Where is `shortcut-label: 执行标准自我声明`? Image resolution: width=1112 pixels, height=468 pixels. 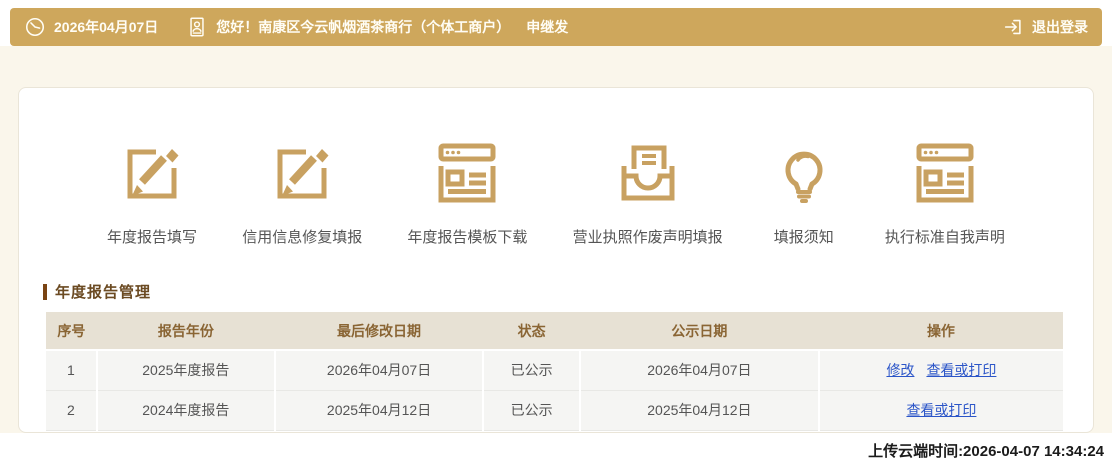
shortcut-label: 执行标准自我声明 is located at coordinates (944, 237).